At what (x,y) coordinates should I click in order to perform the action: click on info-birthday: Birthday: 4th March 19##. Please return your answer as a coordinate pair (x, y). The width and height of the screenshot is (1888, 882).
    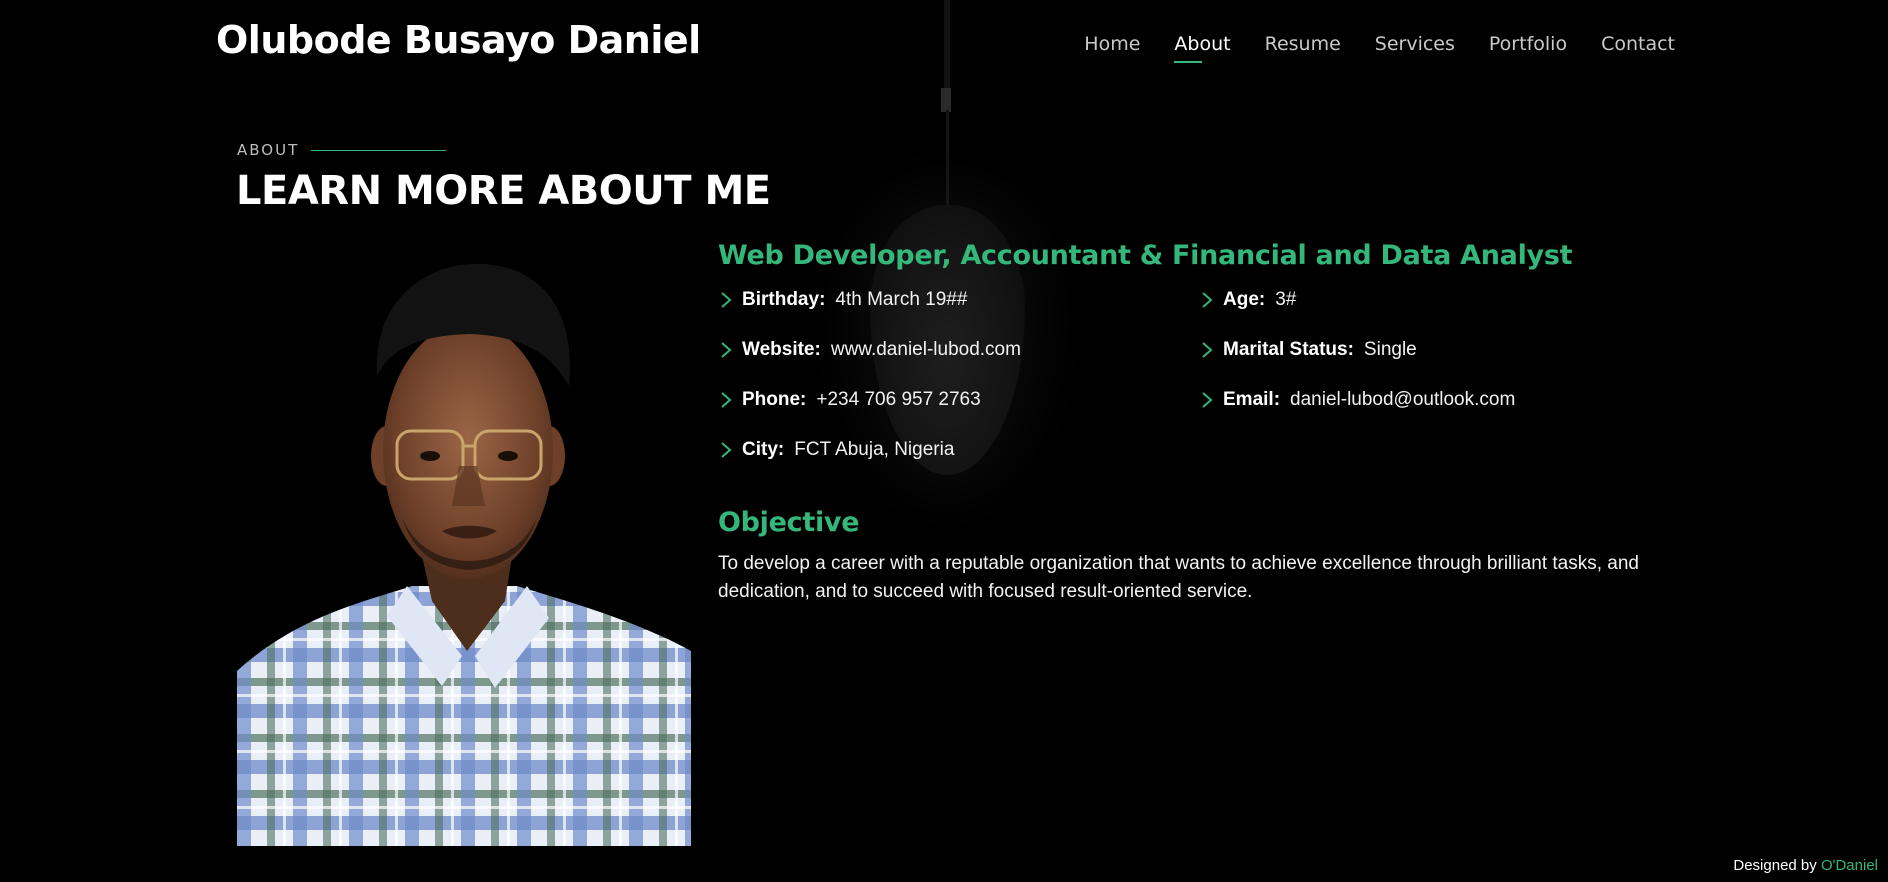
    Looking at the image, I should click on (958, 300).